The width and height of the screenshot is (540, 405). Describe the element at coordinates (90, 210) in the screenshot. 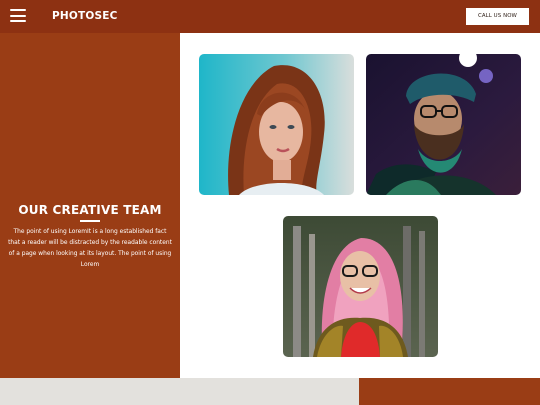

I see `team-section-title: OUR CREATIVE TEAM` at that location.